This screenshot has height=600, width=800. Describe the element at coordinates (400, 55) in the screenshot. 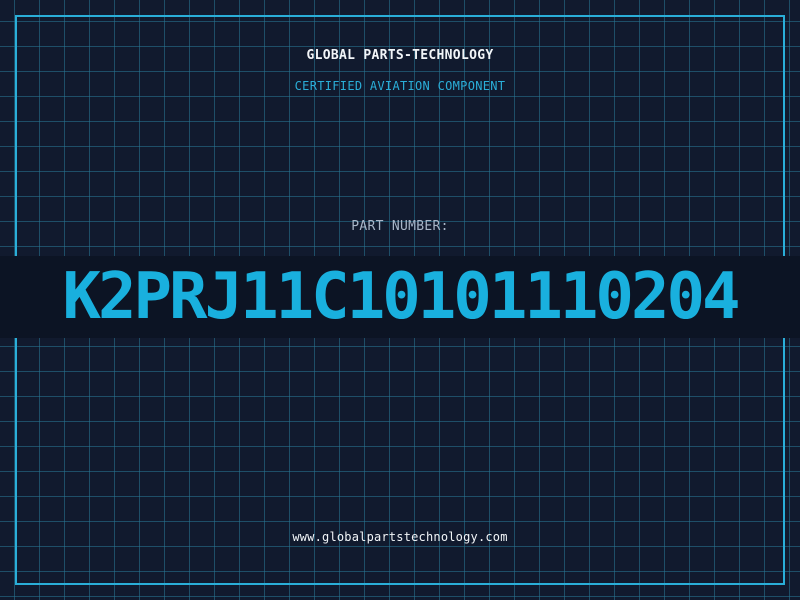

I see `company-name: GLOBAL PARTS-TECHNOLOGY` at that location.